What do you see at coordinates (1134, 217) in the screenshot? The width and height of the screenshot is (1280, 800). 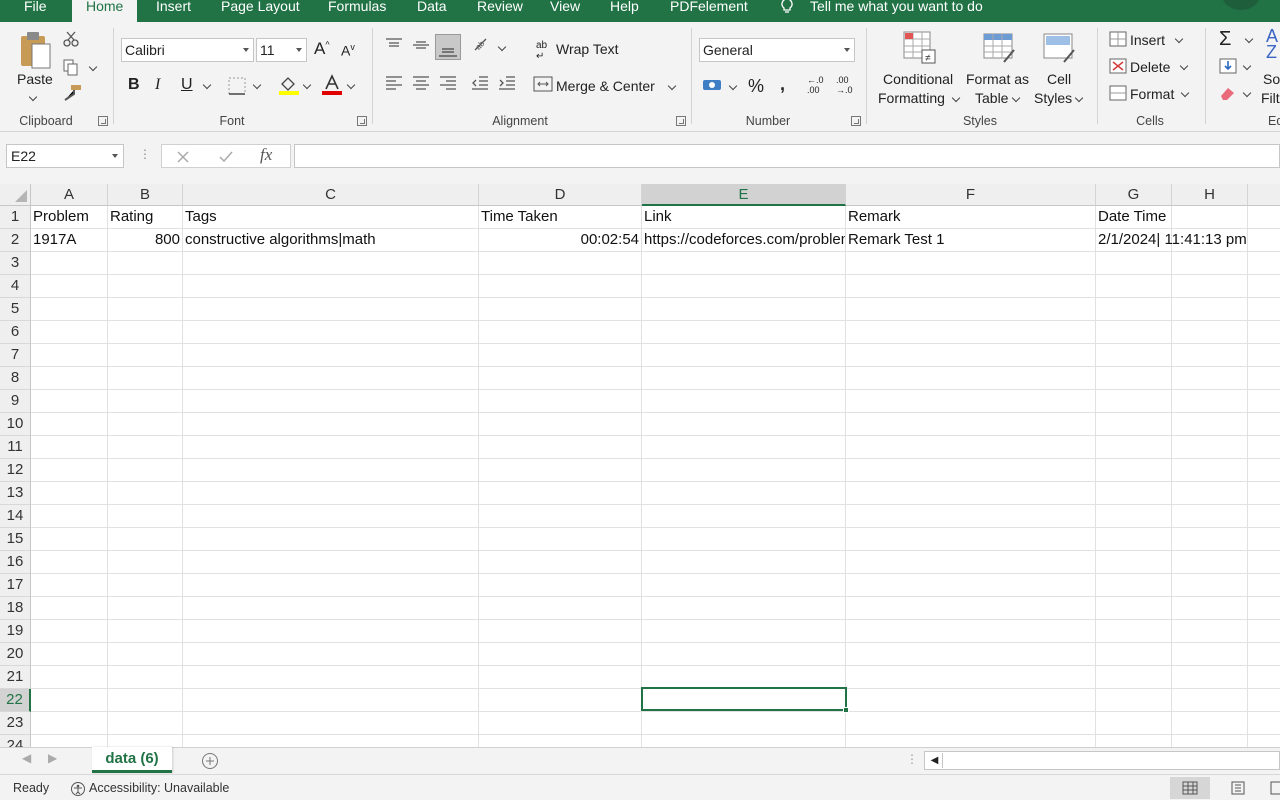 I see `header-cell: Date Time` at bounding box center [1134, 217].